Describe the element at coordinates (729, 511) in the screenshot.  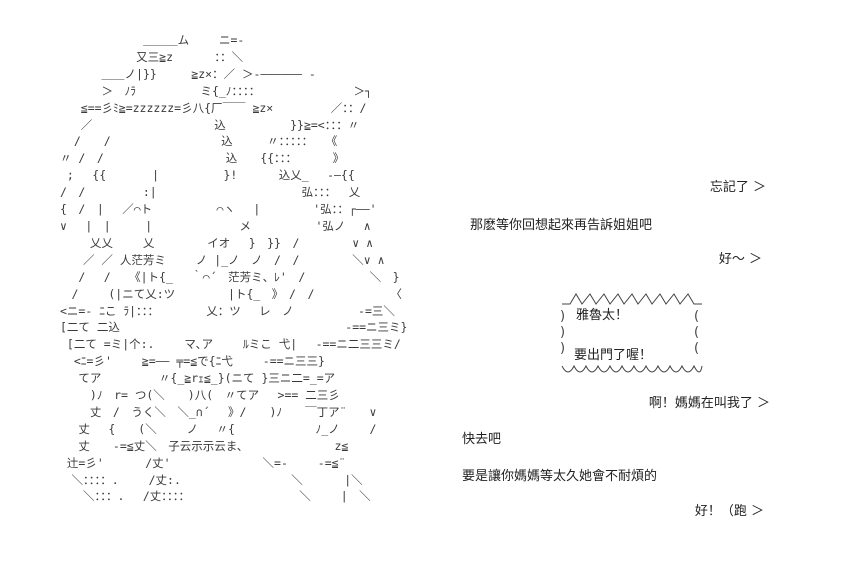
I see `dialogue-line-ok-run: 好！（跑 ＞` at that location.